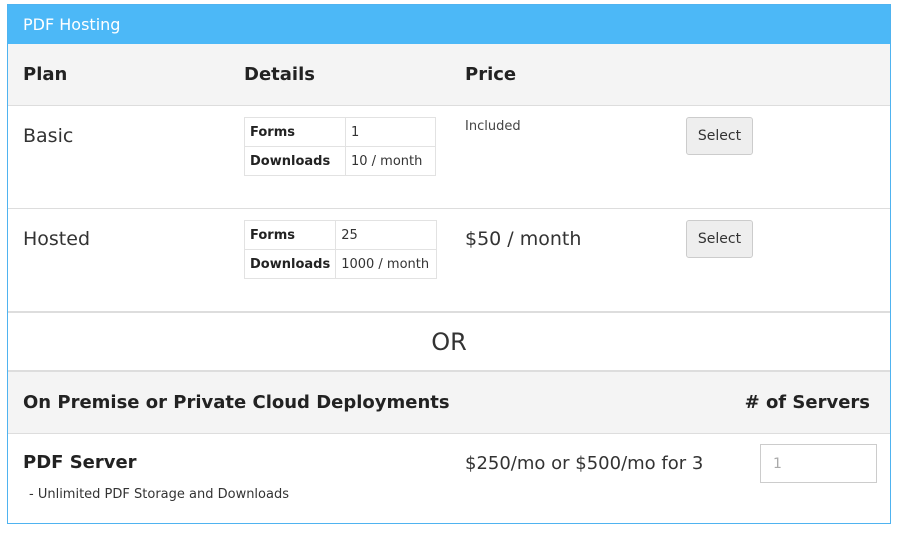 The width and height of the screenshot is (898, 533). What do you see at coordinates (386, 235) in the screenshot?
I see `details-value: 25` at bounding box center [386, 235].